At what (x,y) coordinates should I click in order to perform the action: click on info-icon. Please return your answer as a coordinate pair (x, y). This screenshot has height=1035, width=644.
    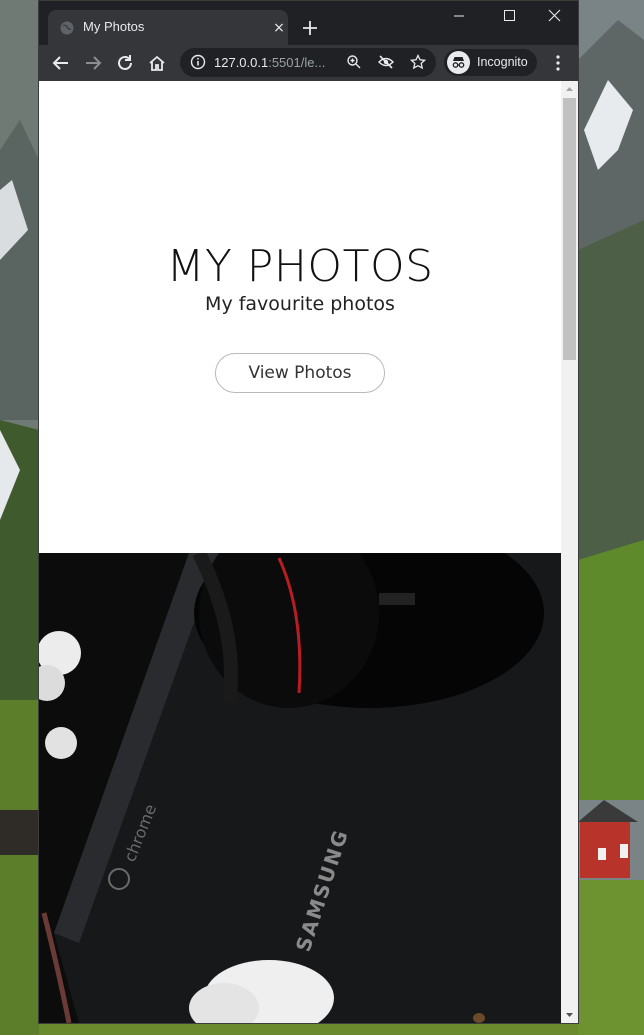
    Looking at the image, I should click on (198, 62).